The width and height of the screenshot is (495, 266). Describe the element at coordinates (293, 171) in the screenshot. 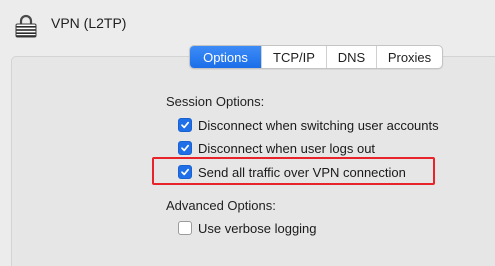

I see `highlight-box` at that location.